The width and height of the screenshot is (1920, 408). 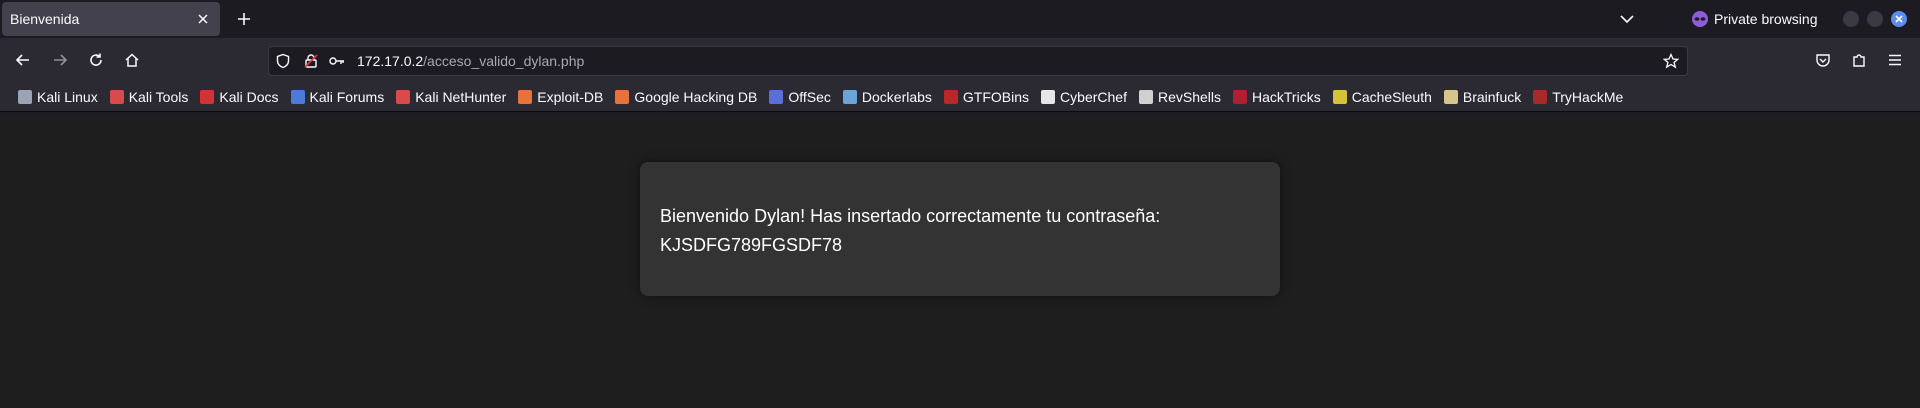 I want to click on kali-dragon-icon, so click(x=25, y=96).